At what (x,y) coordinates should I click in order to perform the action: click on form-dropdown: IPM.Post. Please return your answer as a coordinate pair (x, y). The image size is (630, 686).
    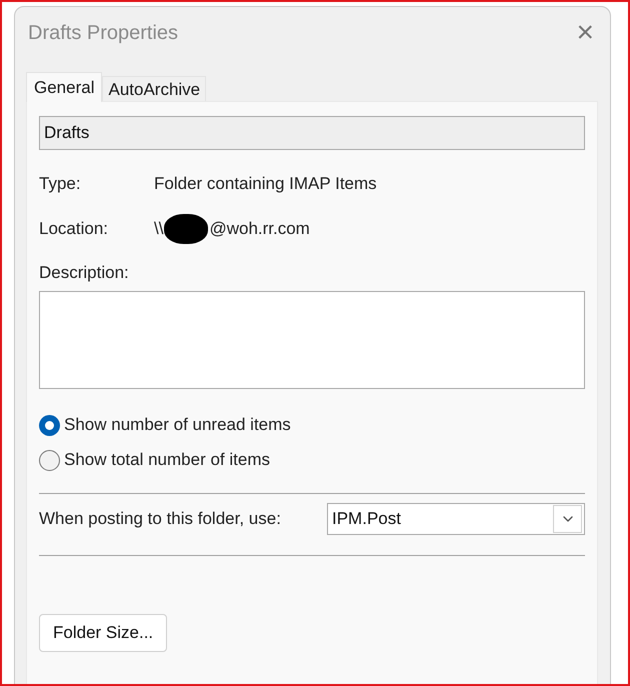
    Looking at the image, I should click on (456, 519).